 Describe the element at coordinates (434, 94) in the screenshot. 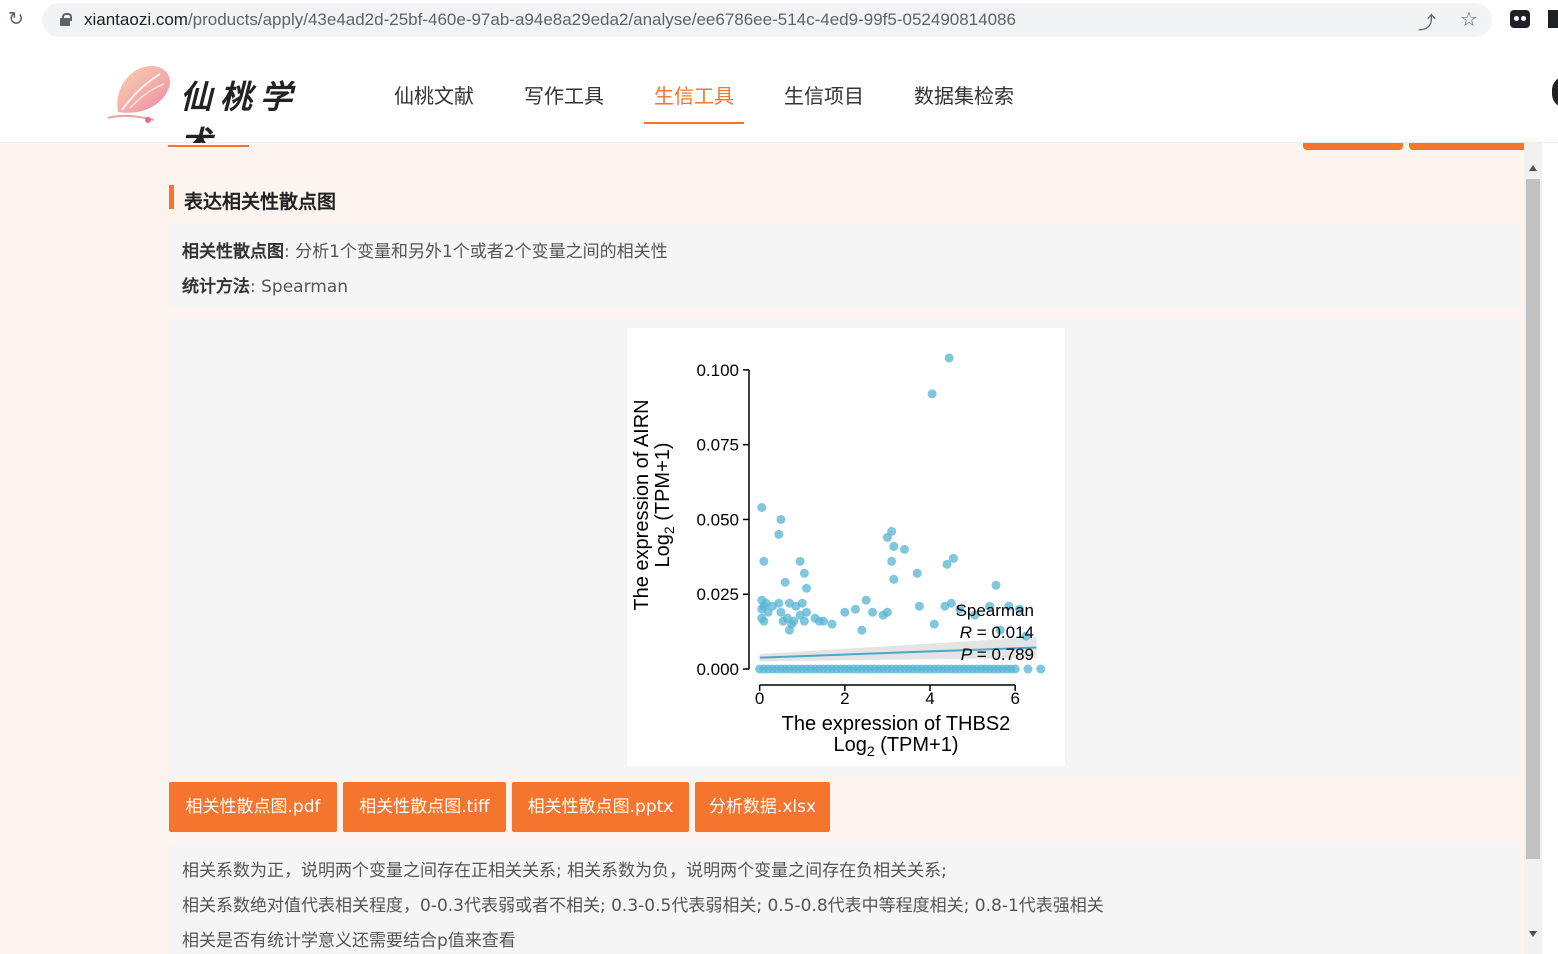

I see `nav-item-literature: 仙桃文献` at that location.